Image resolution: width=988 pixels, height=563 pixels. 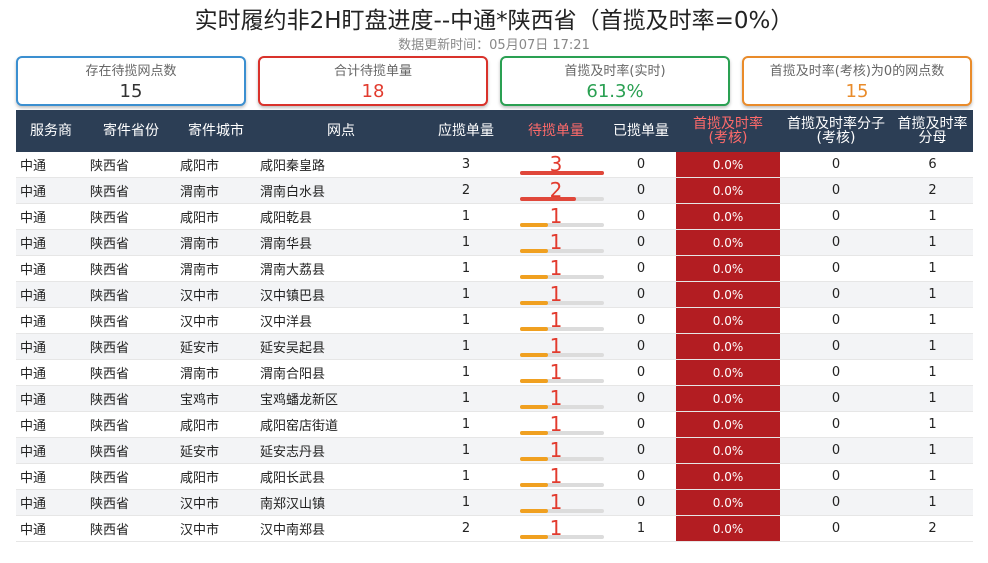 What do you see at coordinates (131, 131) in the screenshot?
I see `col-header-province: 寄件省份` at bounding box center [131, 131].